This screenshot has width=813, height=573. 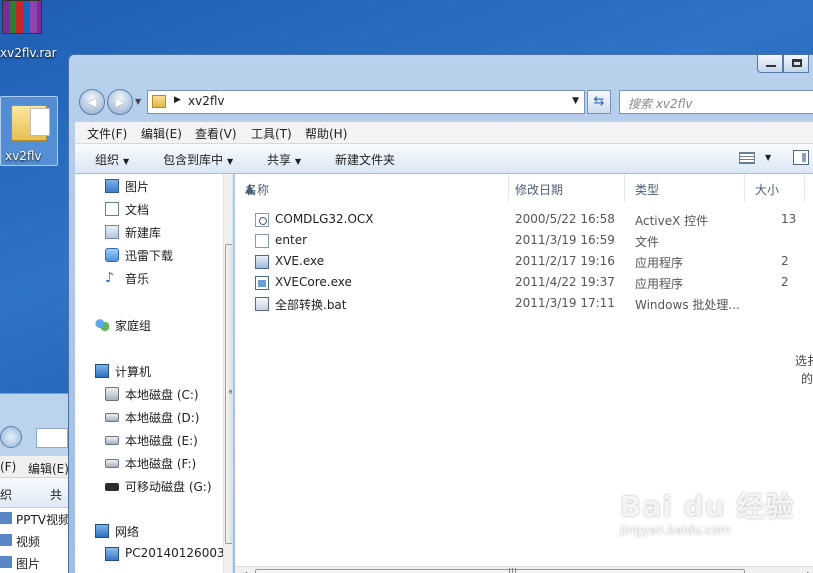 I want to click on menu-help: 帮助(H), so click(x=326, y=133).